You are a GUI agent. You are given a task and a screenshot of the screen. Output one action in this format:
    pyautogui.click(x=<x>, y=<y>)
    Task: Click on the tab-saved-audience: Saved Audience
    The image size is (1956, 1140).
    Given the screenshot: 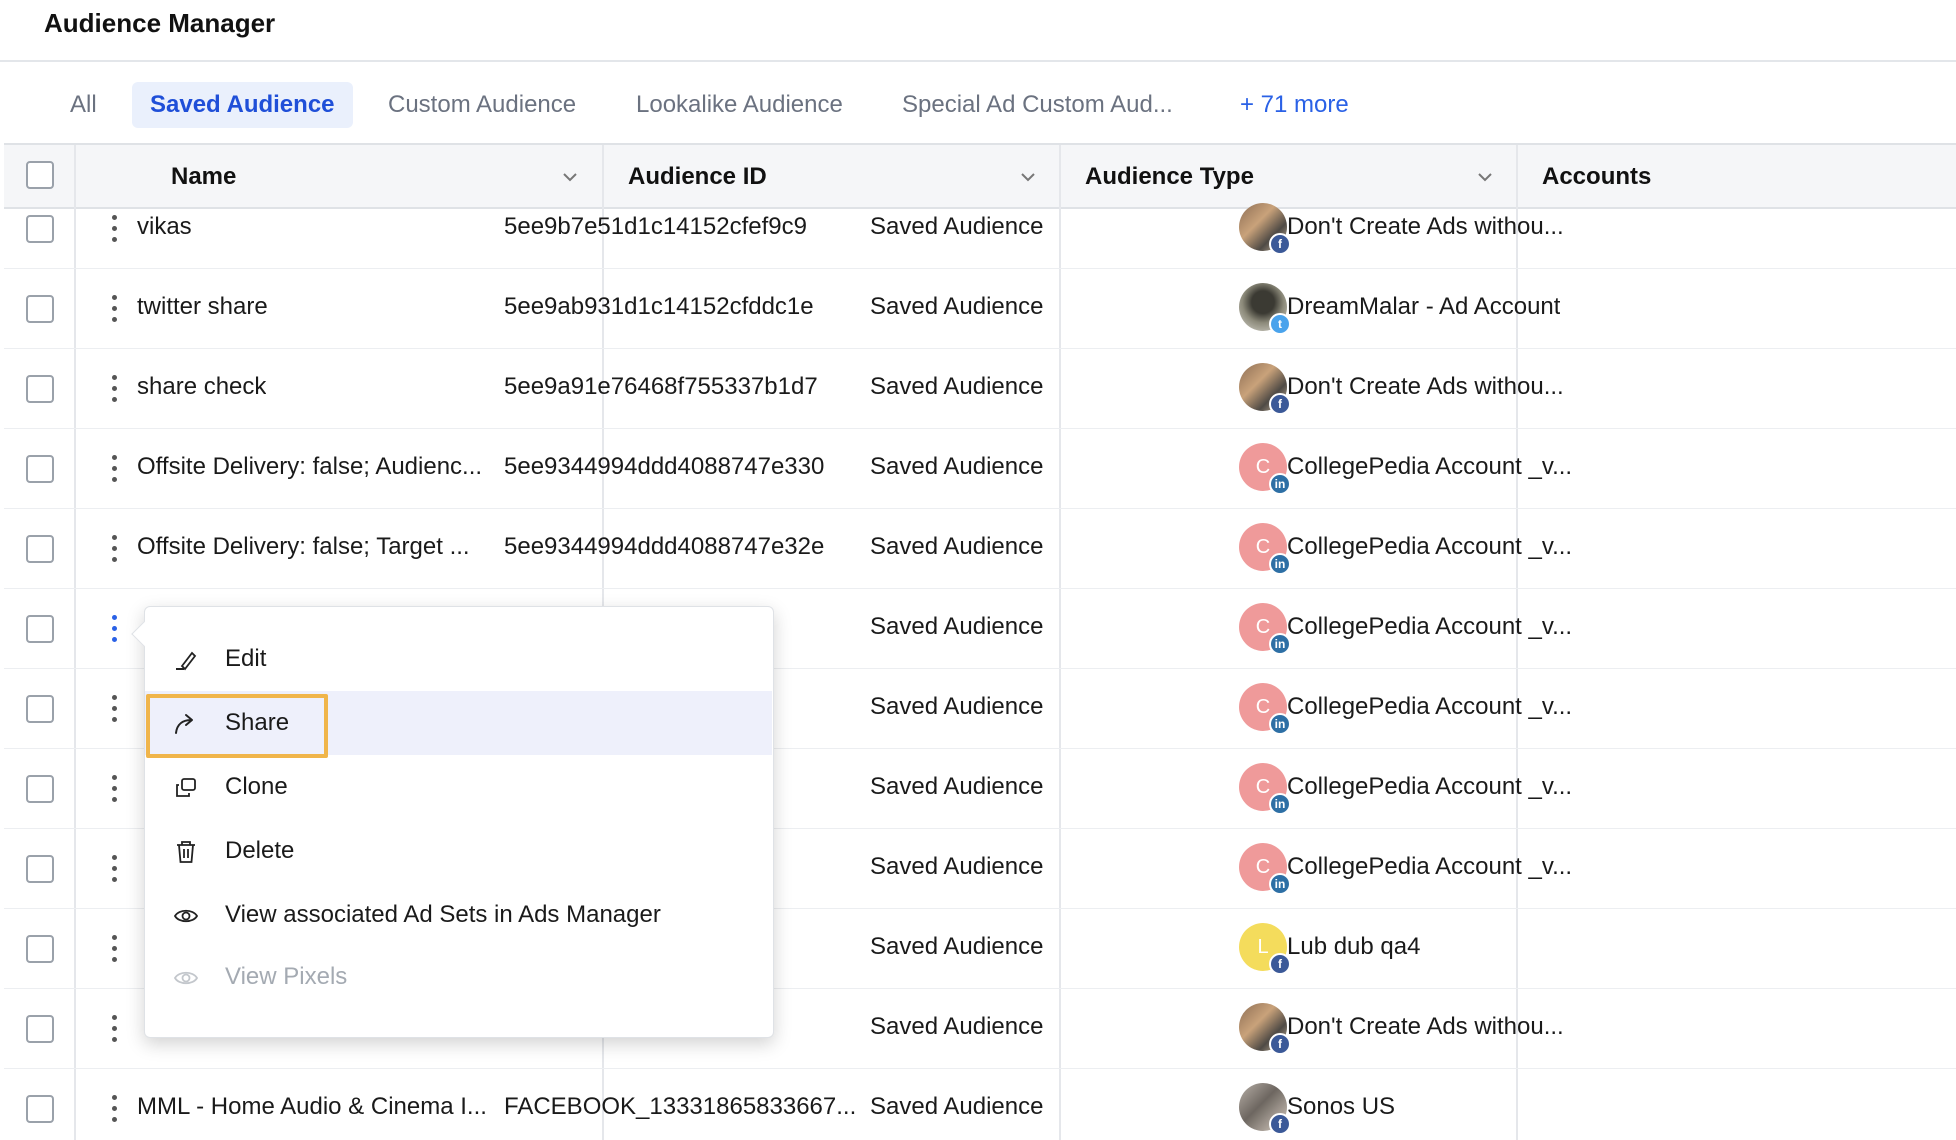 What is the action you would take?
    pyautogui.click(x=242, y=105)
    